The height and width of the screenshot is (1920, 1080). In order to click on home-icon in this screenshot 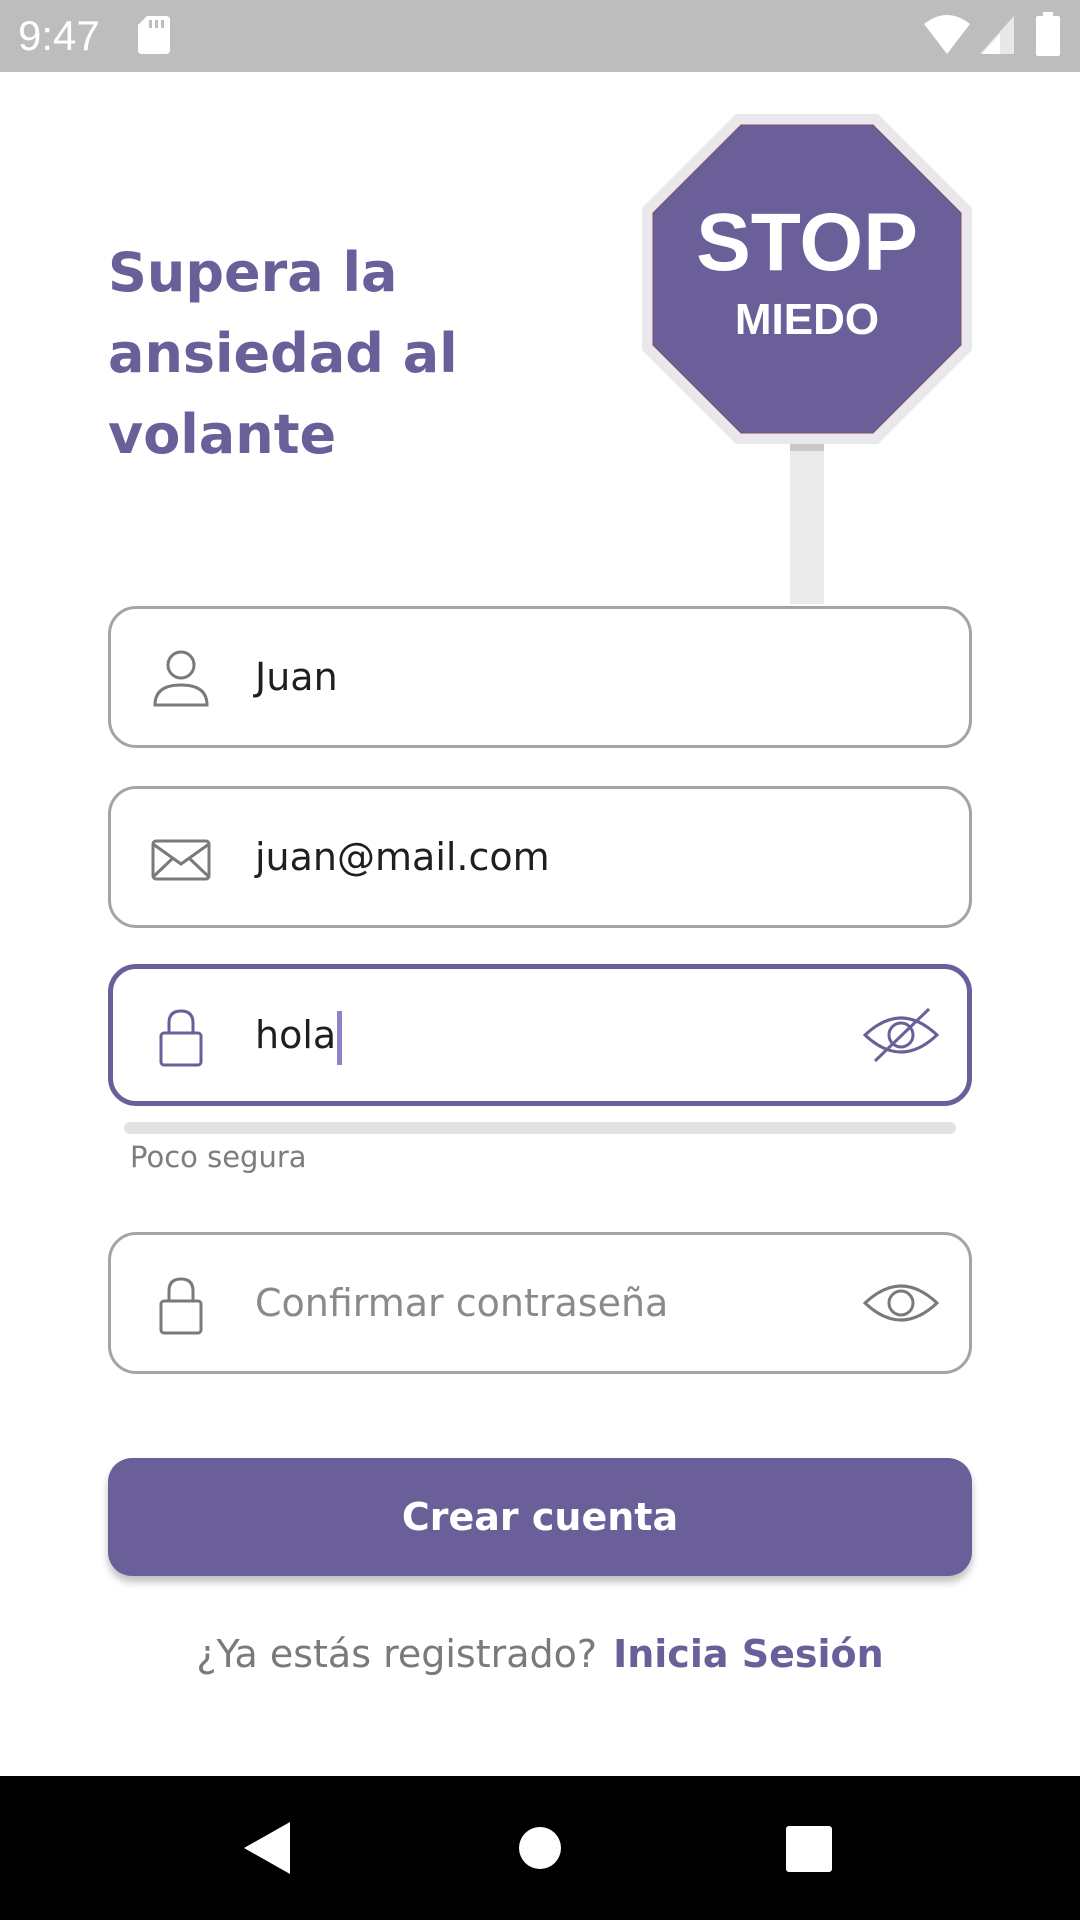, I will do `click(540, 1848)`.